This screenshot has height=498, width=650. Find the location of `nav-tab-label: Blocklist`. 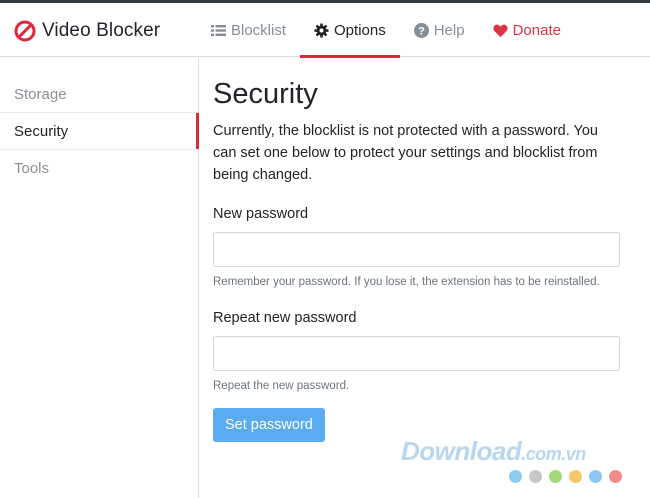

nav-tab-label: Blocklist is located at coordinates (259, 30).